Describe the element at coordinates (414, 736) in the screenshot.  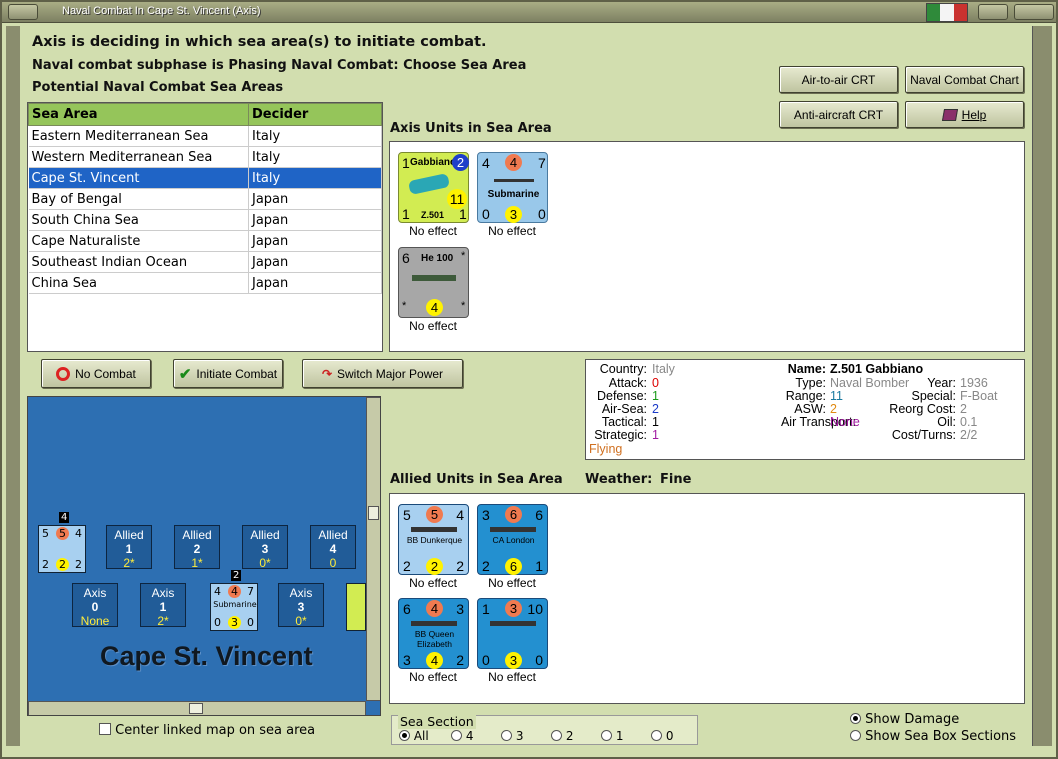
I see `sea-section-option: All` at that location.